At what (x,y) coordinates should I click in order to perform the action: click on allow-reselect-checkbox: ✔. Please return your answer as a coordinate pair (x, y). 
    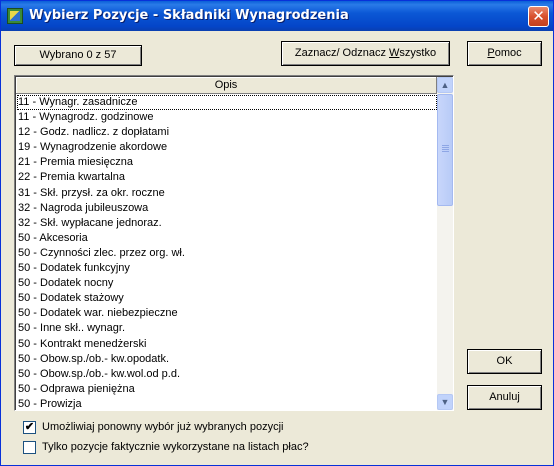
    Looking at the image, I should click on (29, 427).